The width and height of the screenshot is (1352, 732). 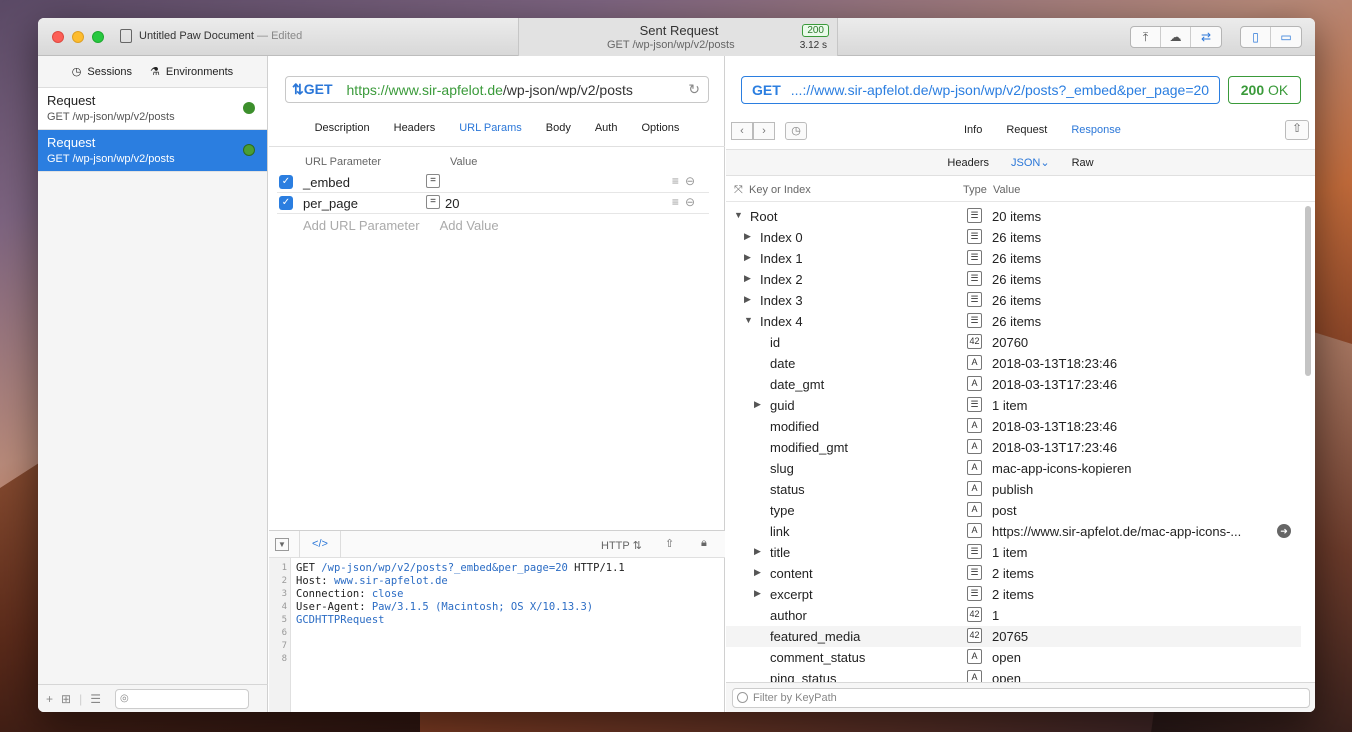 What do you see at coordinates (152, 151) in the screenshot?
I see `request-list-item-selected: Request GET /wp-json/wp/v2/posts` at bounding box center [152, 151].